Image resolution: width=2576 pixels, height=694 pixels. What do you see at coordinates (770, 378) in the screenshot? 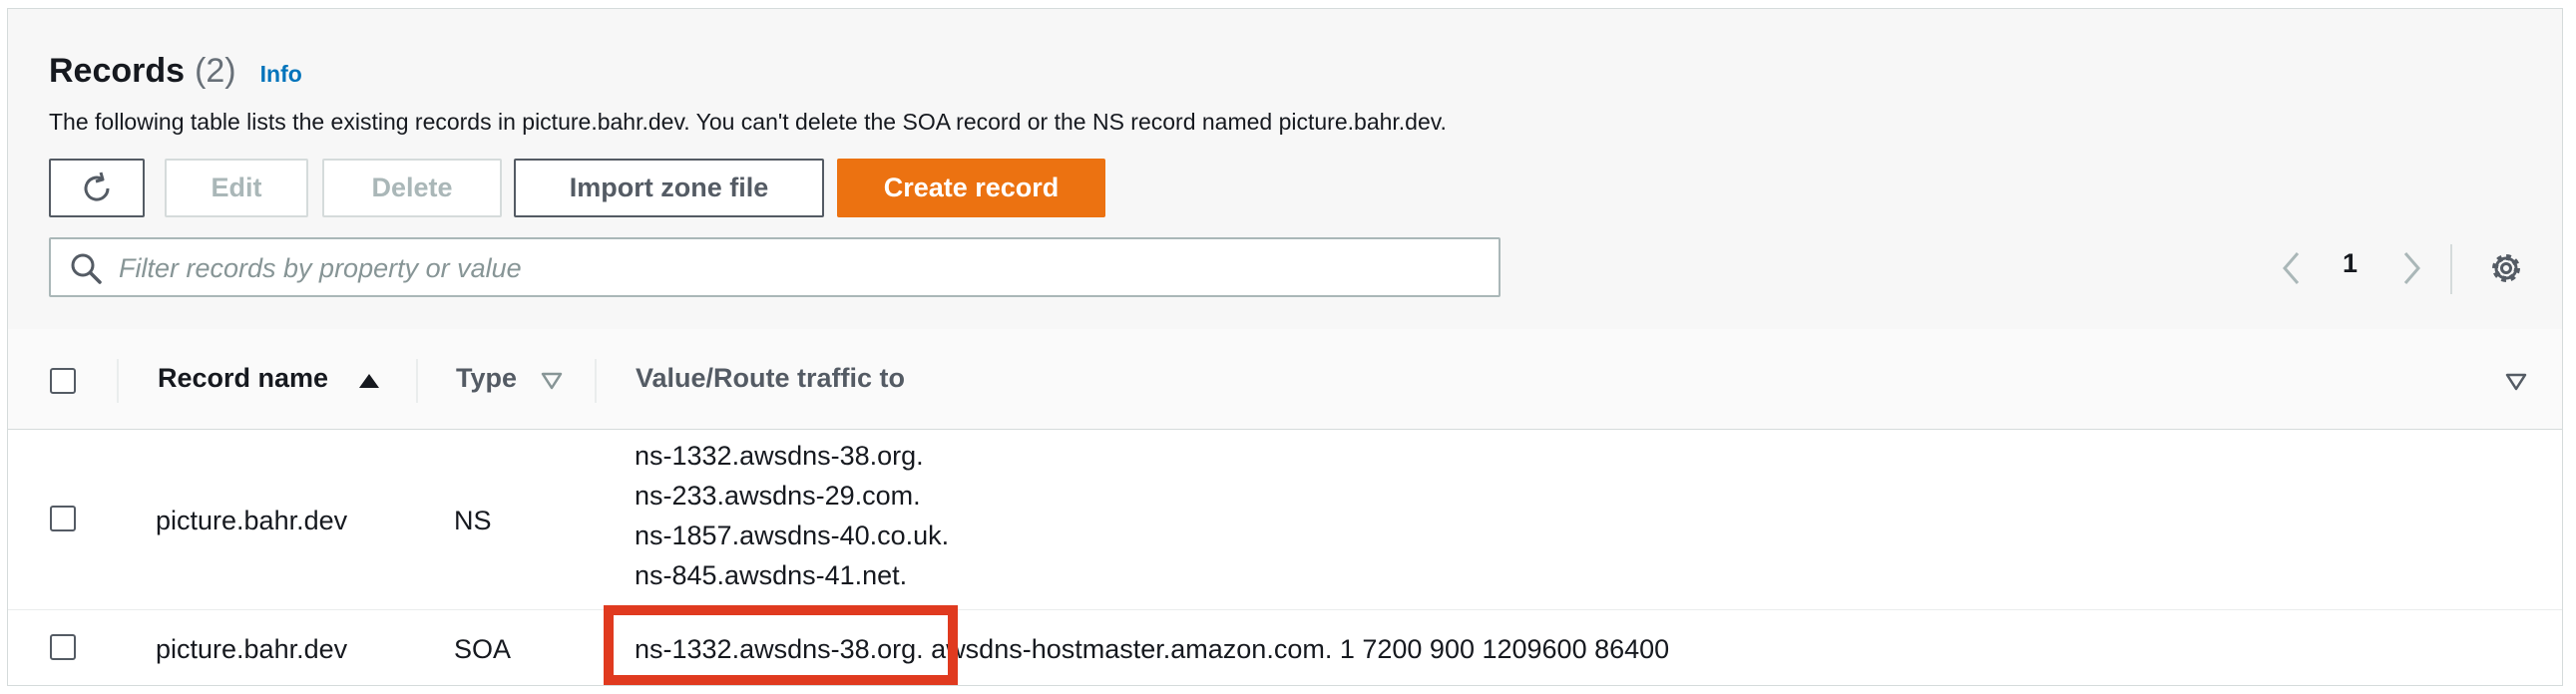
I see `column-header-value: Value/Route traffic to` at bounding box center [770, 378].